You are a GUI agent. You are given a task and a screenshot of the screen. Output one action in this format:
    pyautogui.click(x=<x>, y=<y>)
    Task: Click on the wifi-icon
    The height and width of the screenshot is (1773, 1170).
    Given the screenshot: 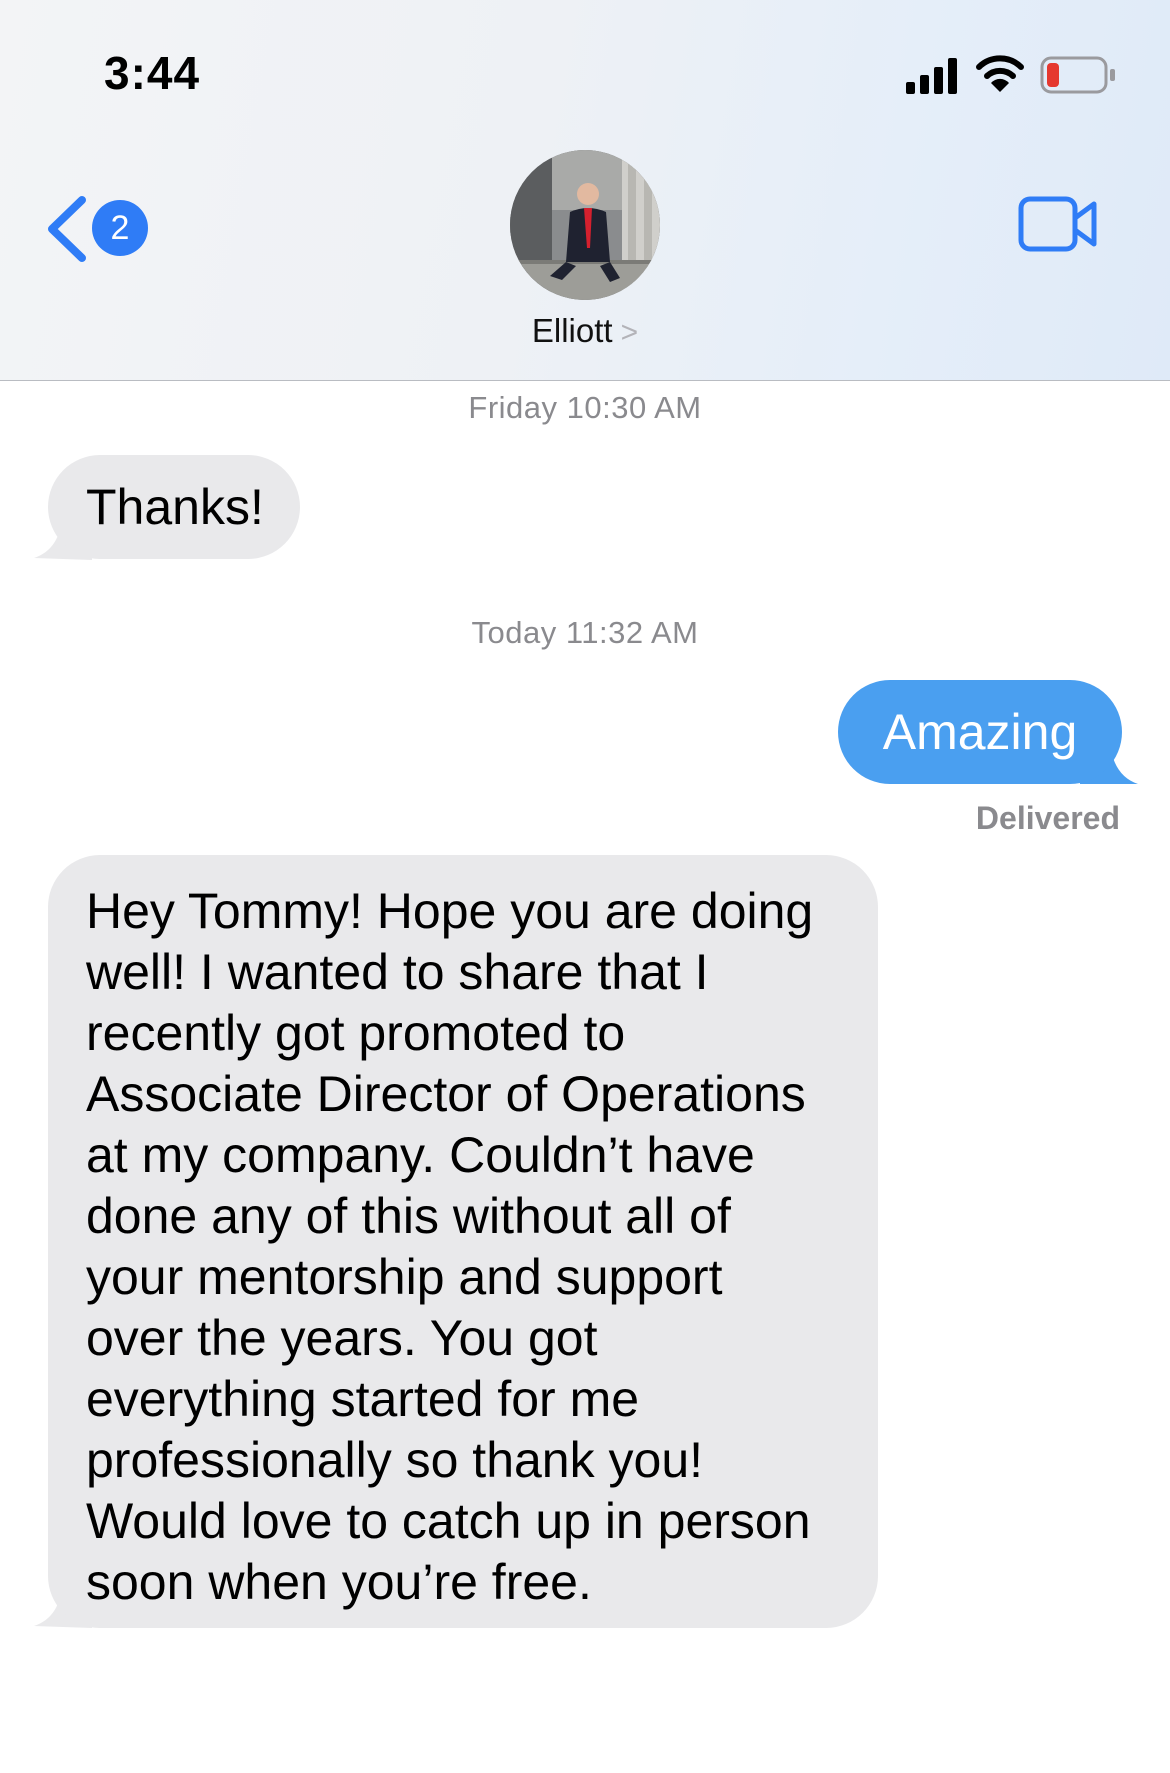 What is the action you would take?
    pyautogui.click(x=1000, y=73)
    